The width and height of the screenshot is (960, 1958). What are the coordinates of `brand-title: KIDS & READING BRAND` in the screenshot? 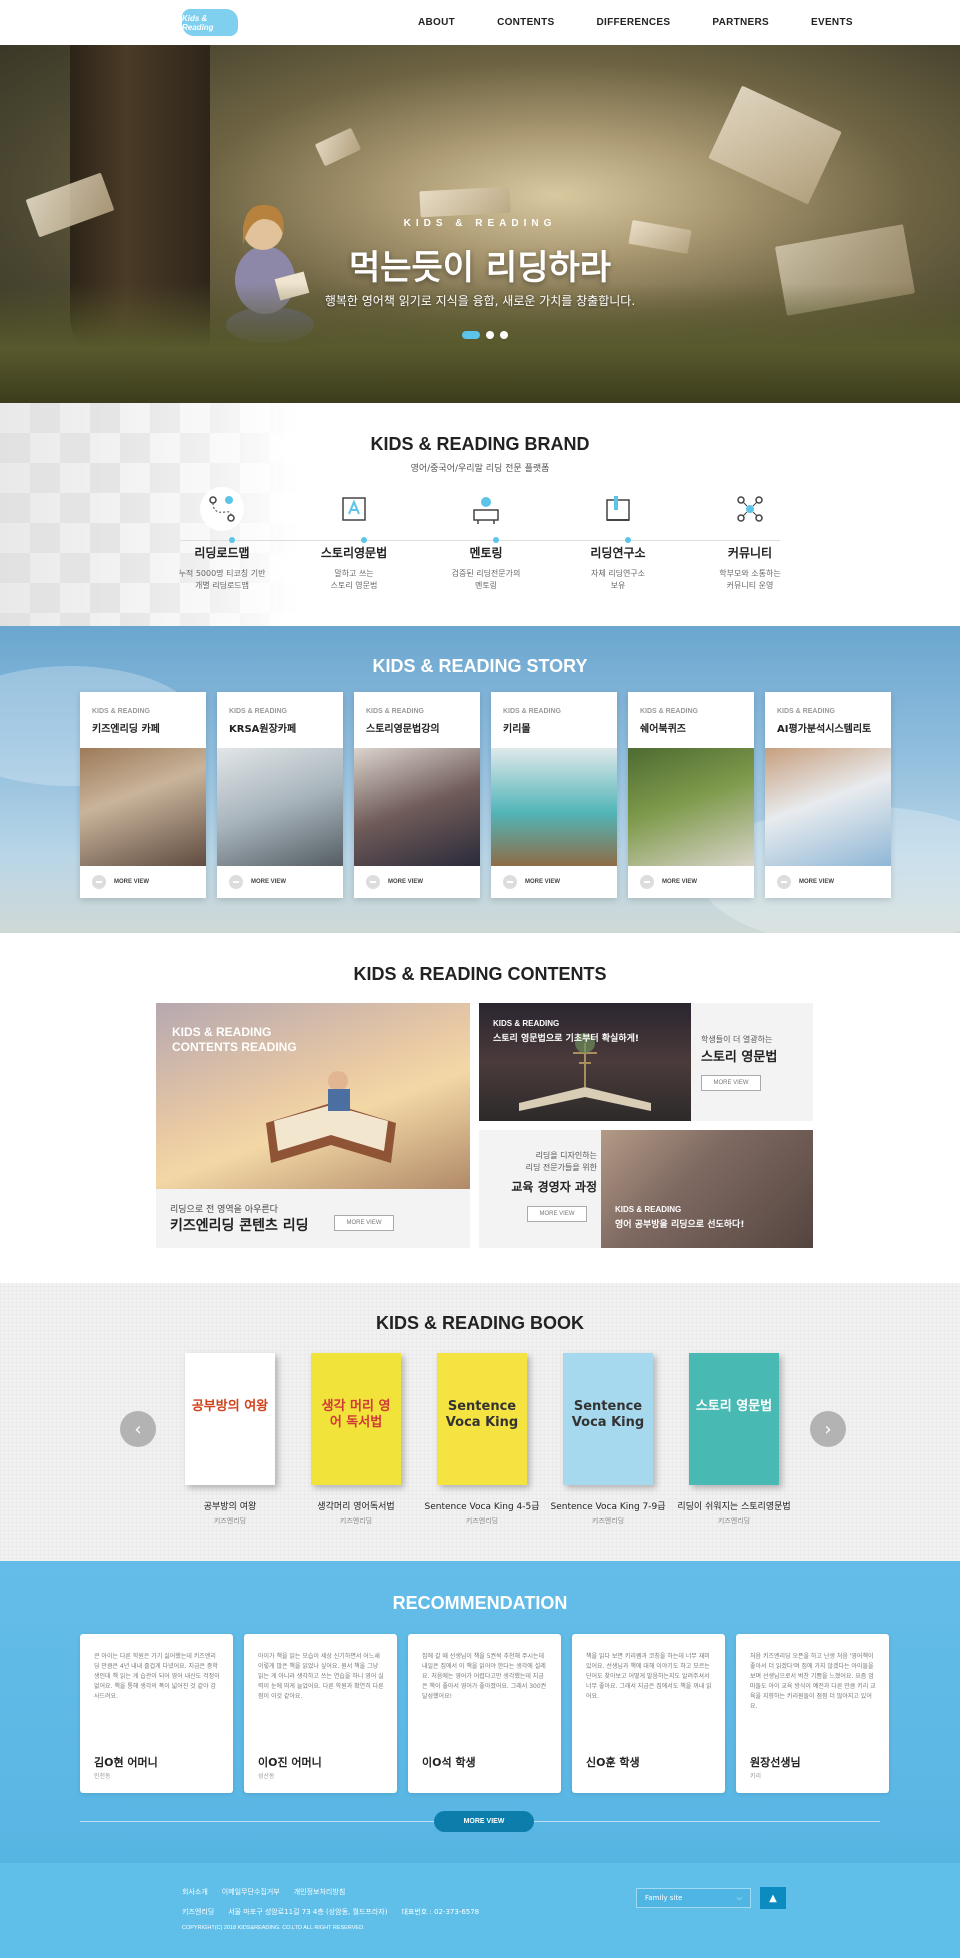 It's located at (480, 444).